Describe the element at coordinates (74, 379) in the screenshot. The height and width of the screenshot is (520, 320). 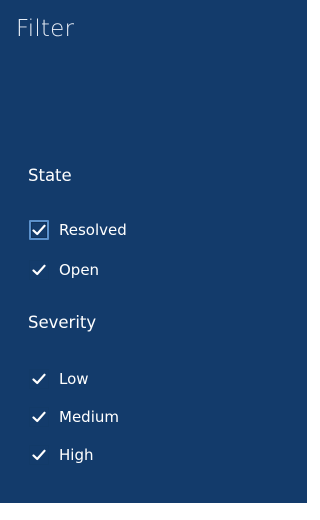
I see `low-label: Low` at that location.